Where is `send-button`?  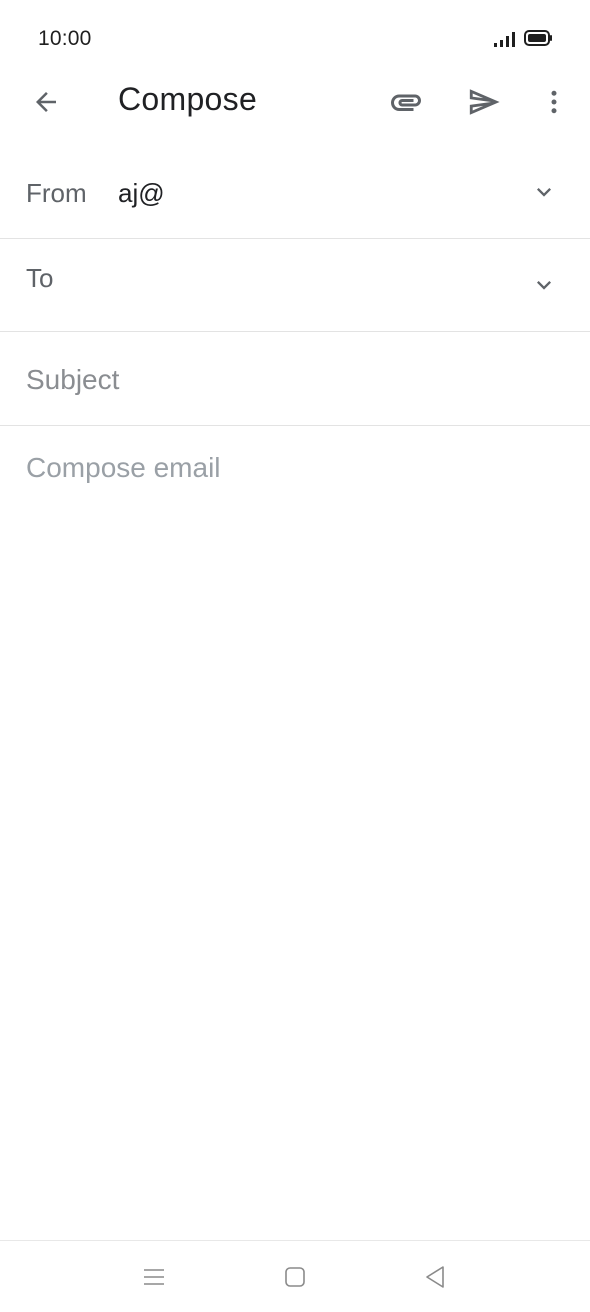
send-button is located at coordinates (484, 102).